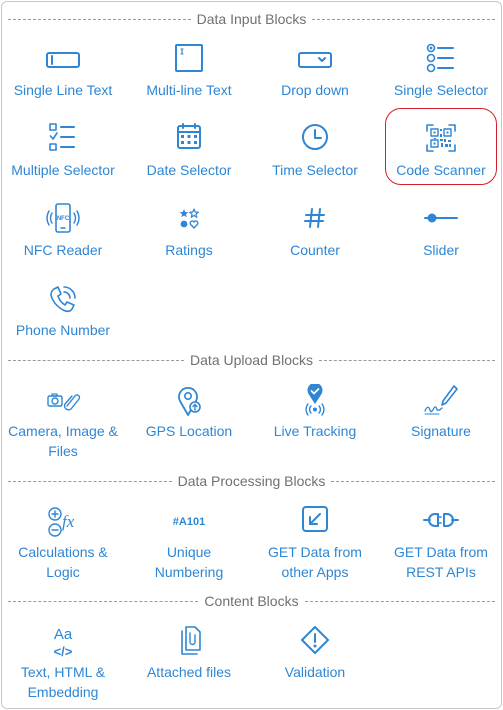 The width and height of the screenshot is (503, 710). I want to click on numbering-icon-text: #A101, so click(189, 522).